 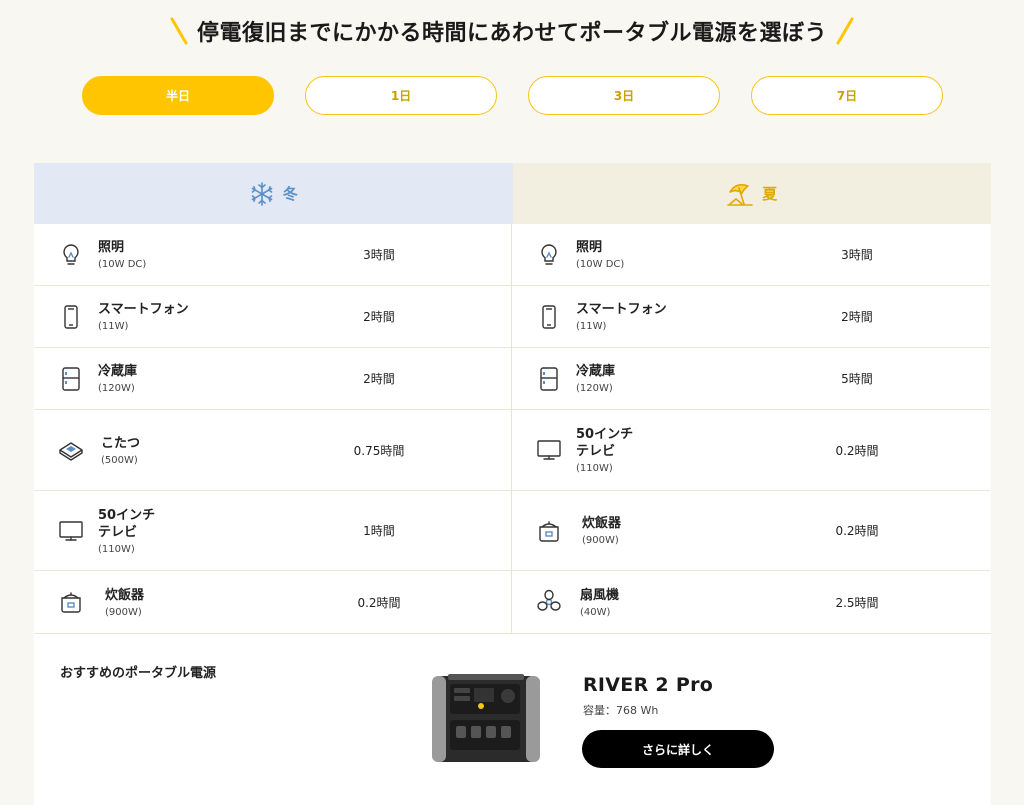 I want to click on duration-tabs: 半日 1日 3日 7日, so click(x=512, y=95).